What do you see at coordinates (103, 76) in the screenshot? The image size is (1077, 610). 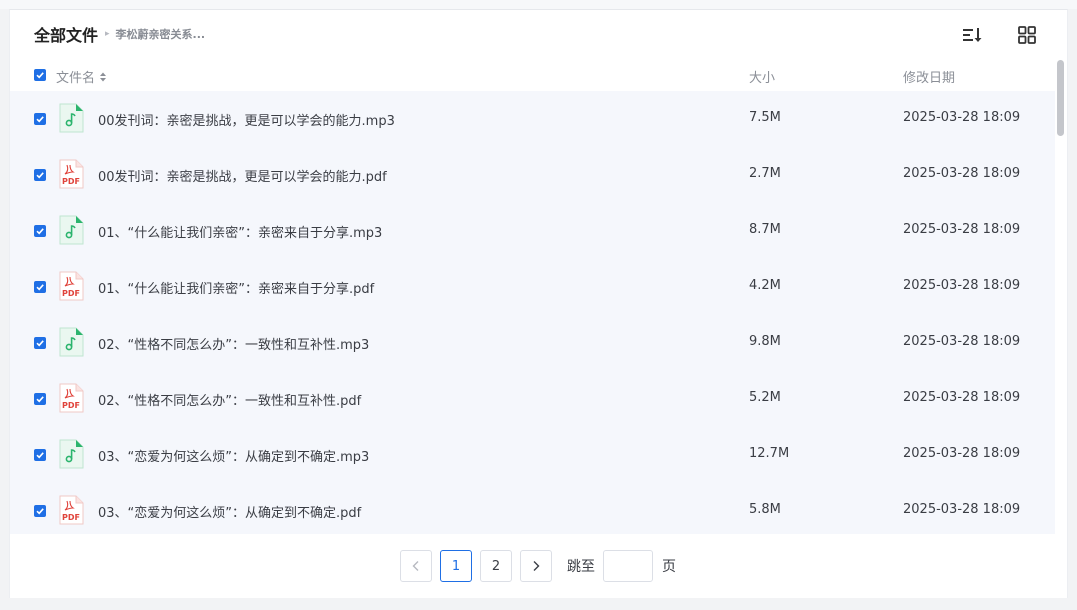 I see `sort-toggle-icon` at bounding box center [103, 76].